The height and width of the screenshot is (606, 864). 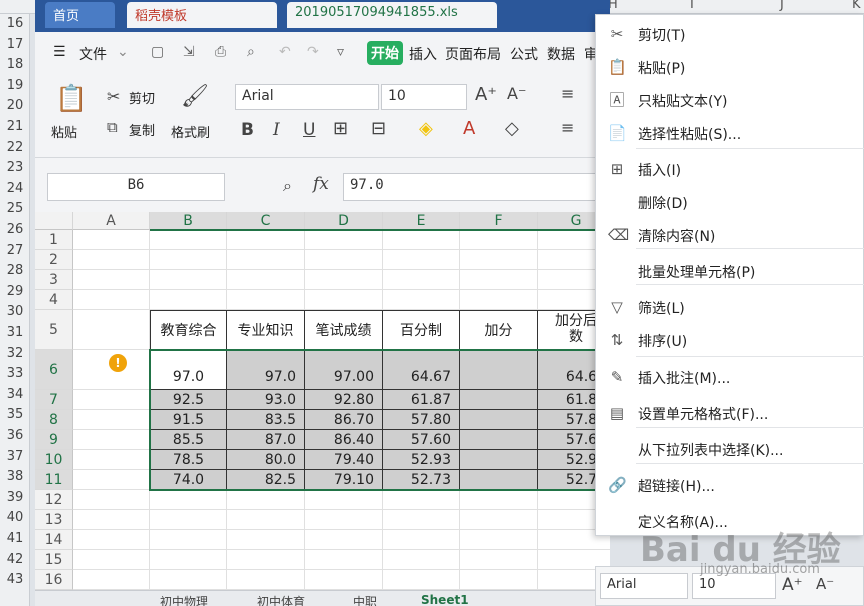 I want to click on shrink-font-icon: A⁻, so click(x=825, y=584).